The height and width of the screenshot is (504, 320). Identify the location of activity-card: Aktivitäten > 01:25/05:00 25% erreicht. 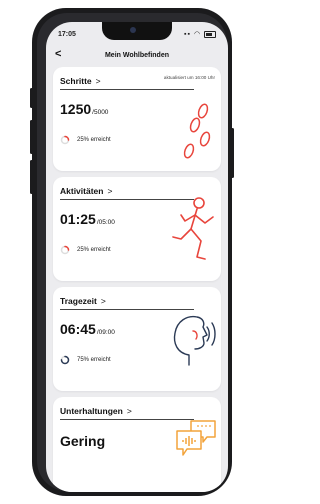
(137, 229).